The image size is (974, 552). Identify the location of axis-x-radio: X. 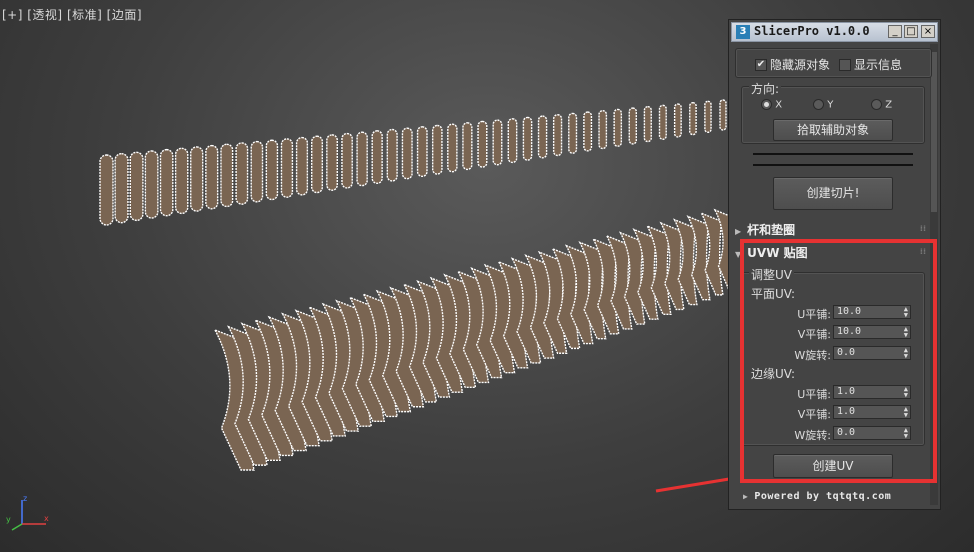
(771, 105).